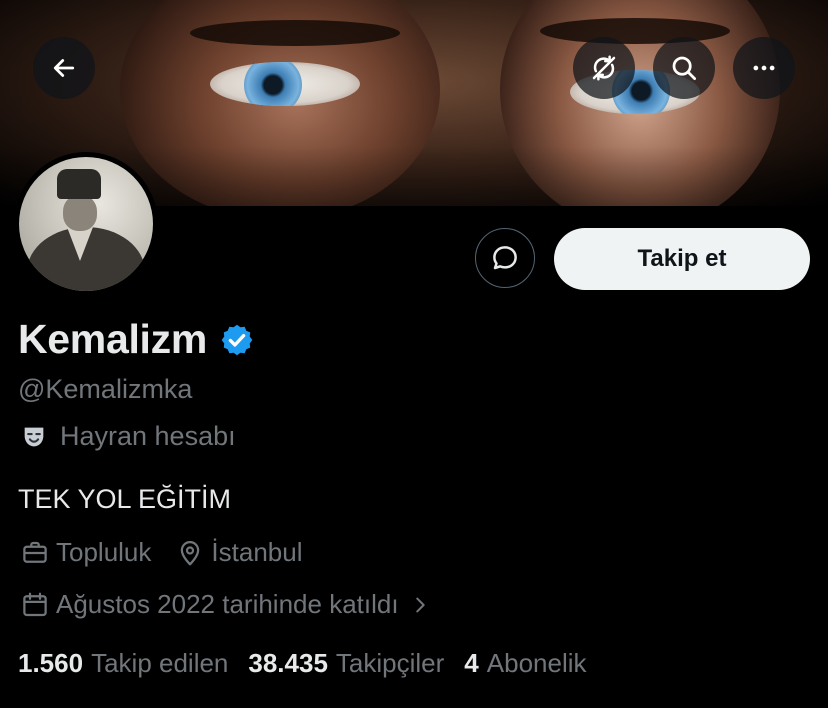  I want to click on joined-date: Ağustos 2022 tarihinde katıldı, so click(225, 604).